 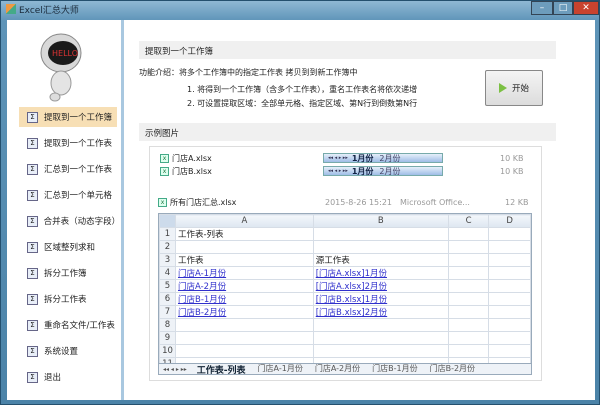 What do you see at coordinates (167, 286) in the screenshot?
I see `row-number: 5` at bounding box center [167, 286].